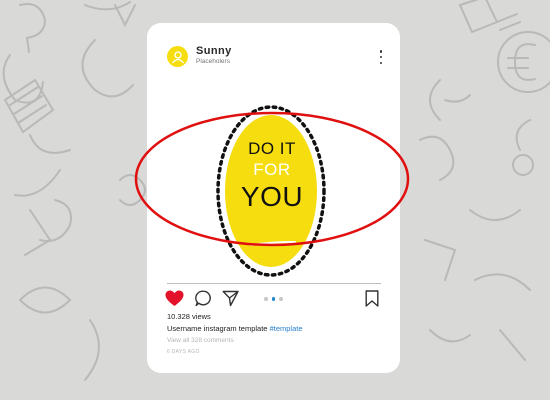  I want to click on avatar, so click(177, 56).